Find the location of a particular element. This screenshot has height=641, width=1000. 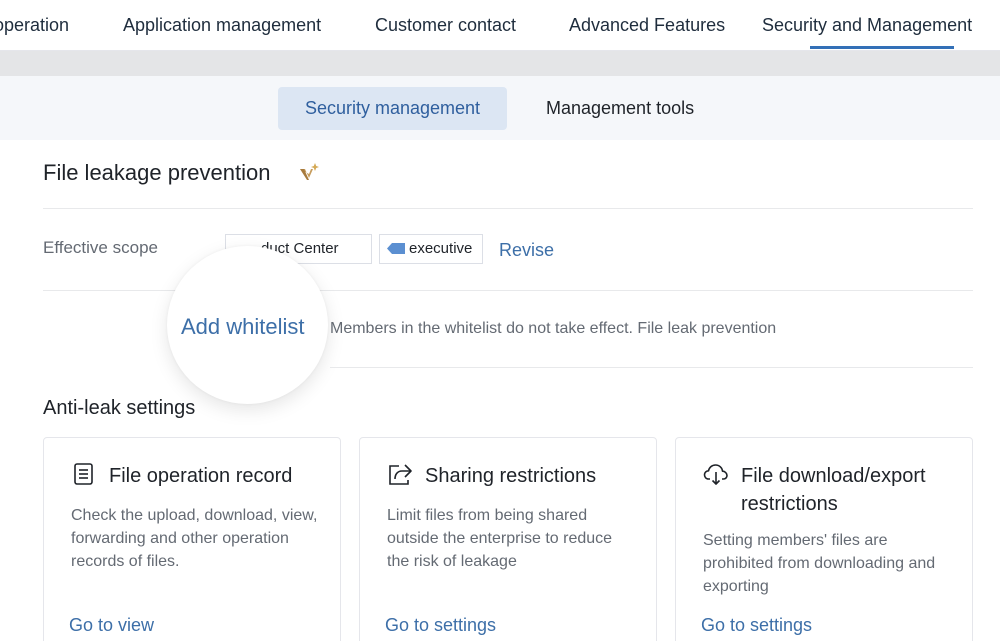

tab-management-tools: Management tools is located at coordinates (620, 108).